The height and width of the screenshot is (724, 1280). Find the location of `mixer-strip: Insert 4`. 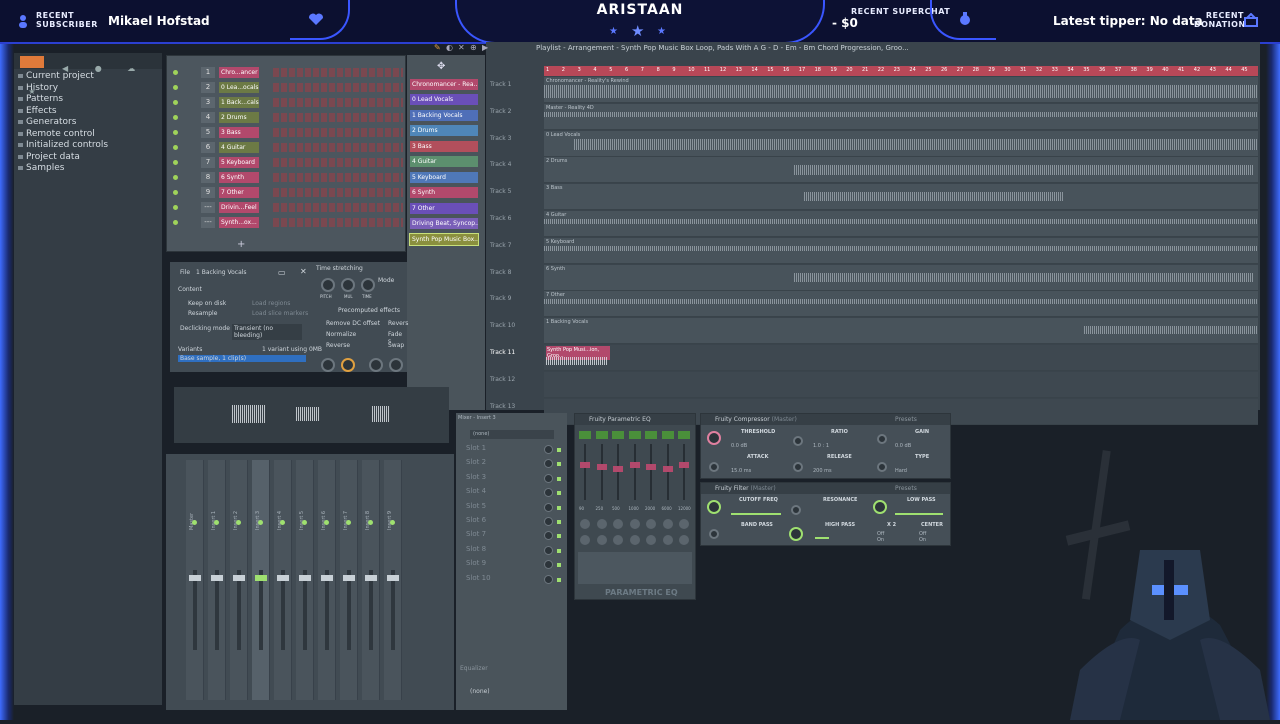

mixer-strip: Insert 4 is located at coordinates (283, 580).